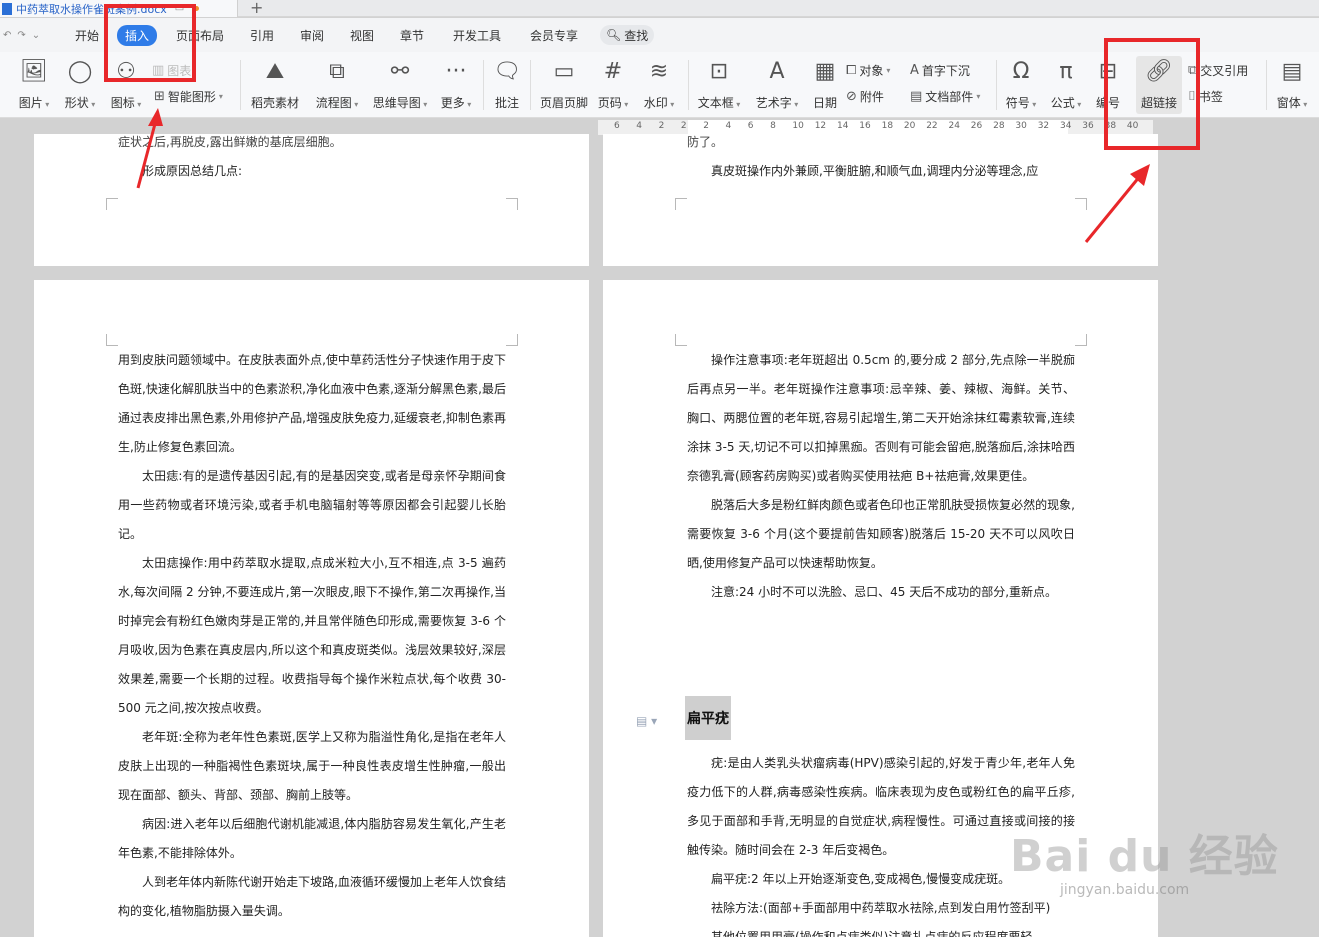 This screenshot has width=1319, height=937. Describe the element at coordinates (777, 71) in the screenshot. I see `wordart-icon: A` at that location.